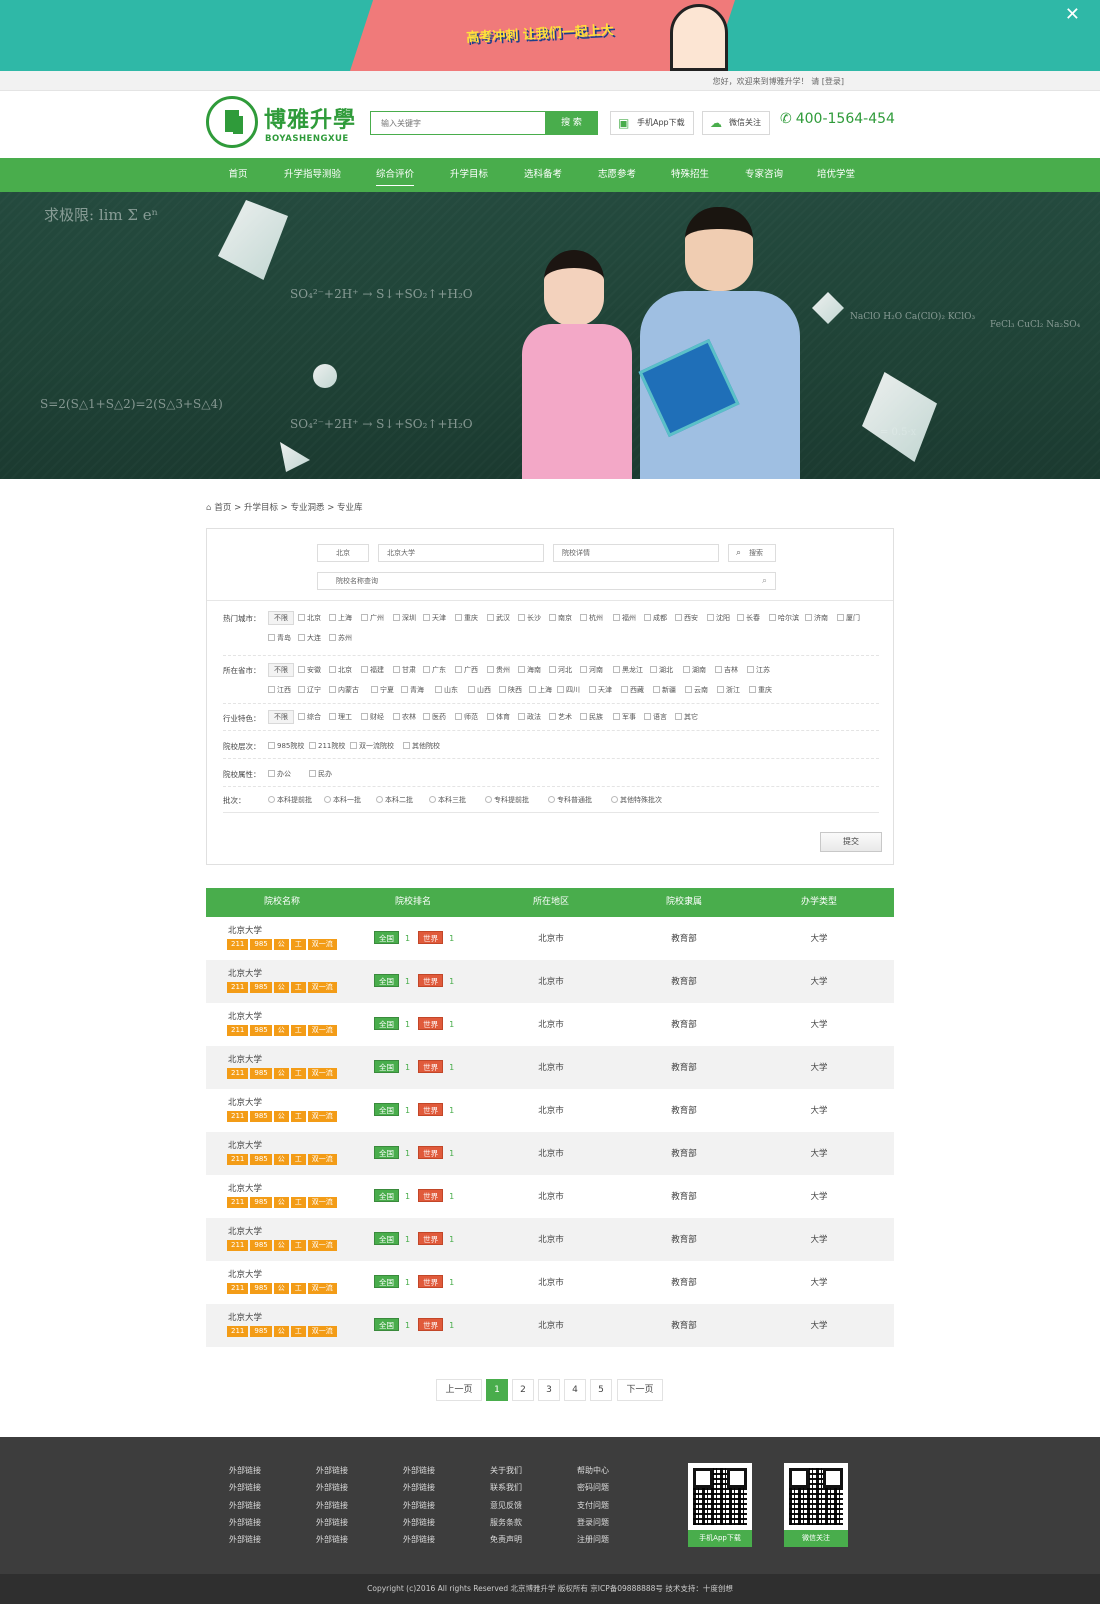 The image size is (1100, 1604). I want to click on province-option: 内蒙古, so click(344, 690).